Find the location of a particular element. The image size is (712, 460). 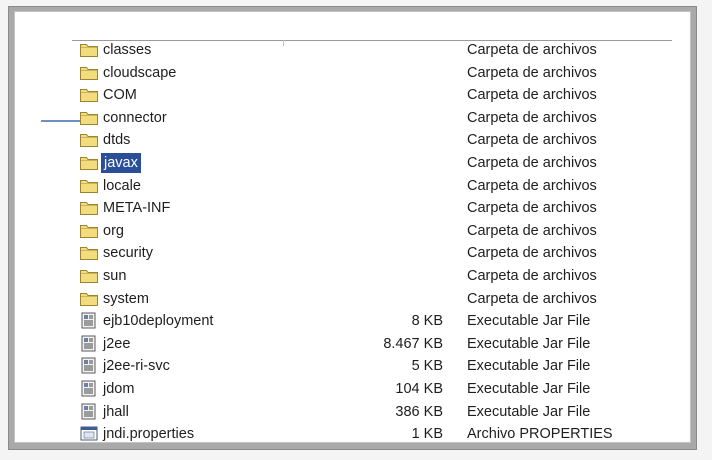

file-name: jhall is located at coordinates (116, 411).